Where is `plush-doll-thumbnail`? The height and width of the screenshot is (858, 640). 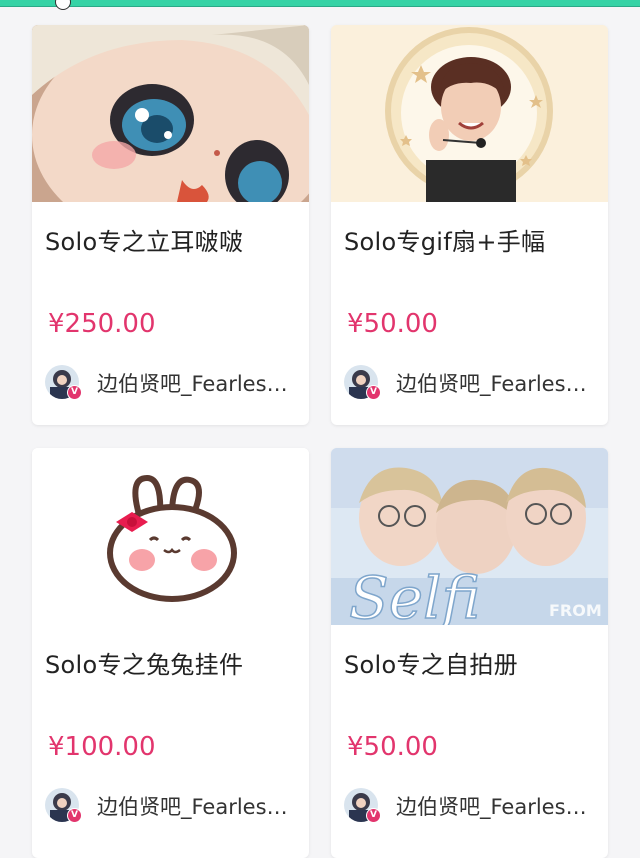
plush-doll-thumbnail is located at coordinates (170, 113).